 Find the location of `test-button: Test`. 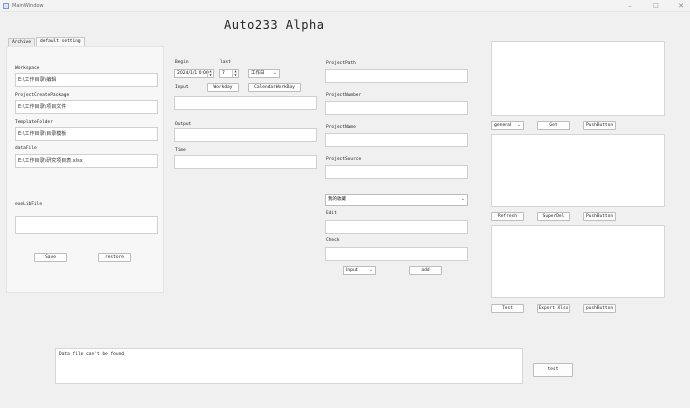

test-button: Test is located at coordinates (507, 308).